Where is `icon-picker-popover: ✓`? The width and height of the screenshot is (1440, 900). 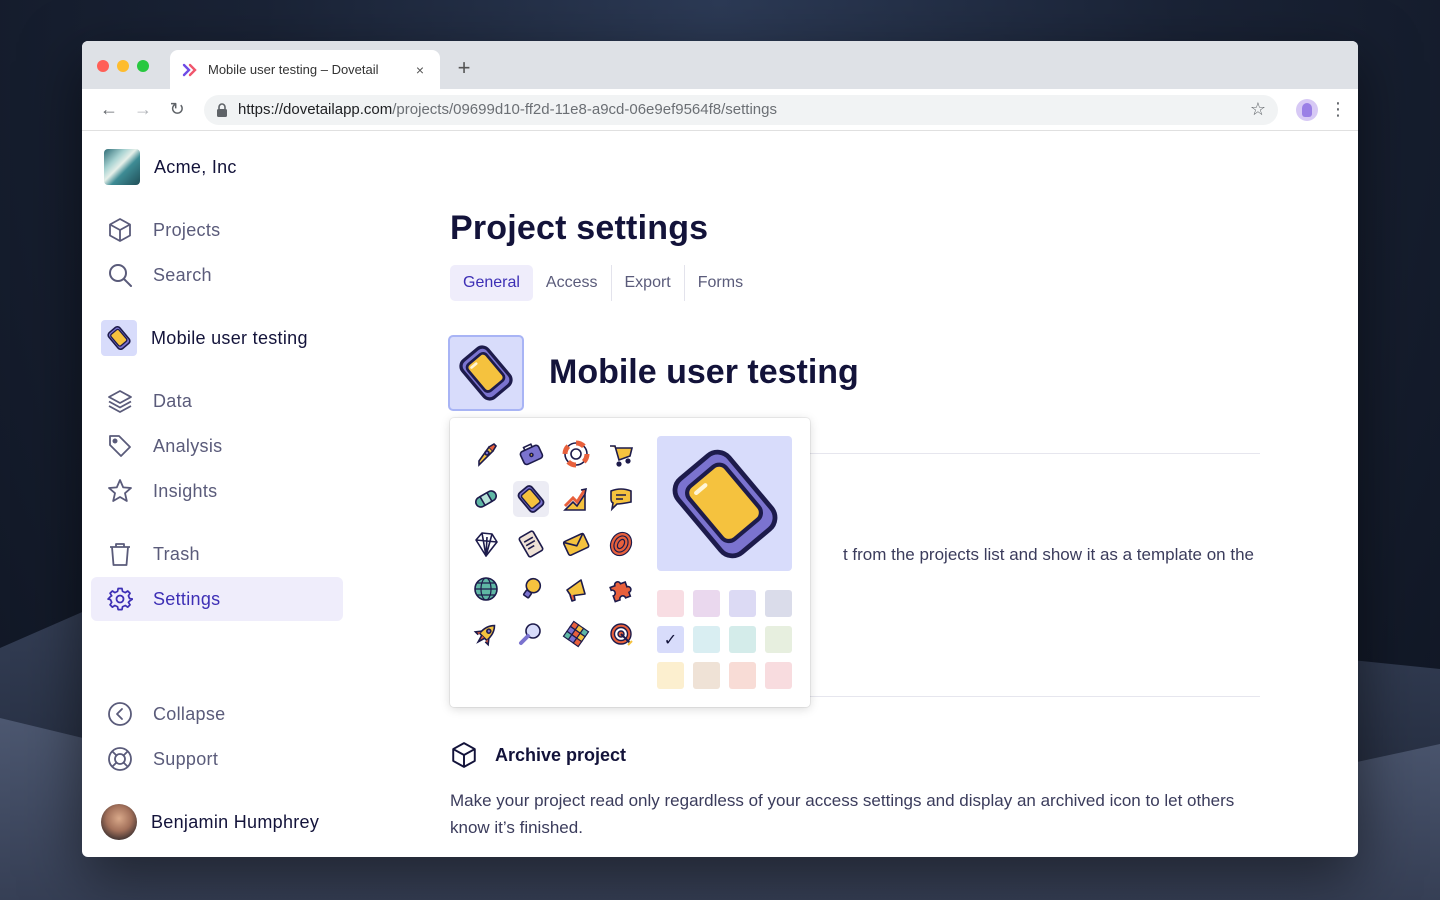 icon-picker-popover: ✓ is located at coordinates (630, 562).